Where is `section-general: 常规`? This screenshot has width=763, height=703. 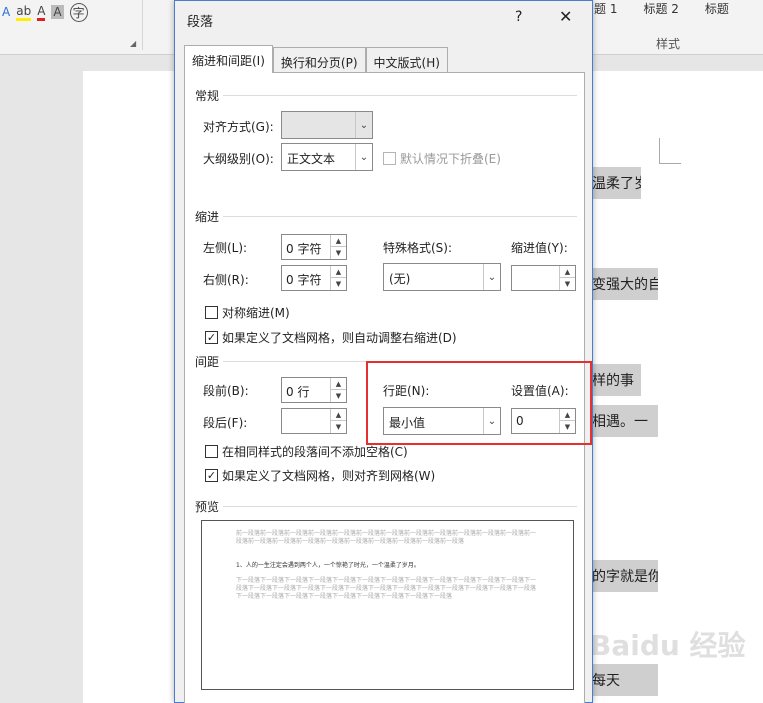
section-general: 常规 is located at coordinates (207, 96).